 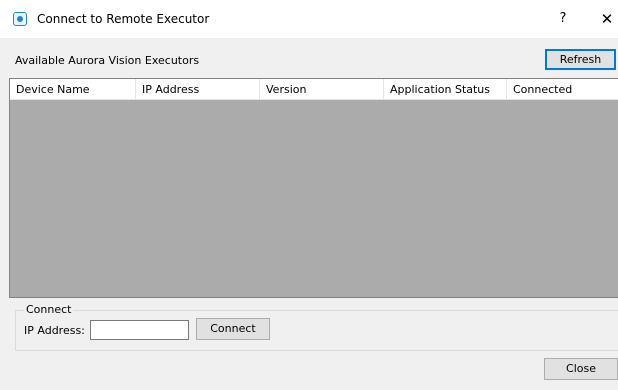 What do you see at coordinates (73, 89) in the screenshot?
I see `column-device-name: Device Name` at bounding box center [73, 89].